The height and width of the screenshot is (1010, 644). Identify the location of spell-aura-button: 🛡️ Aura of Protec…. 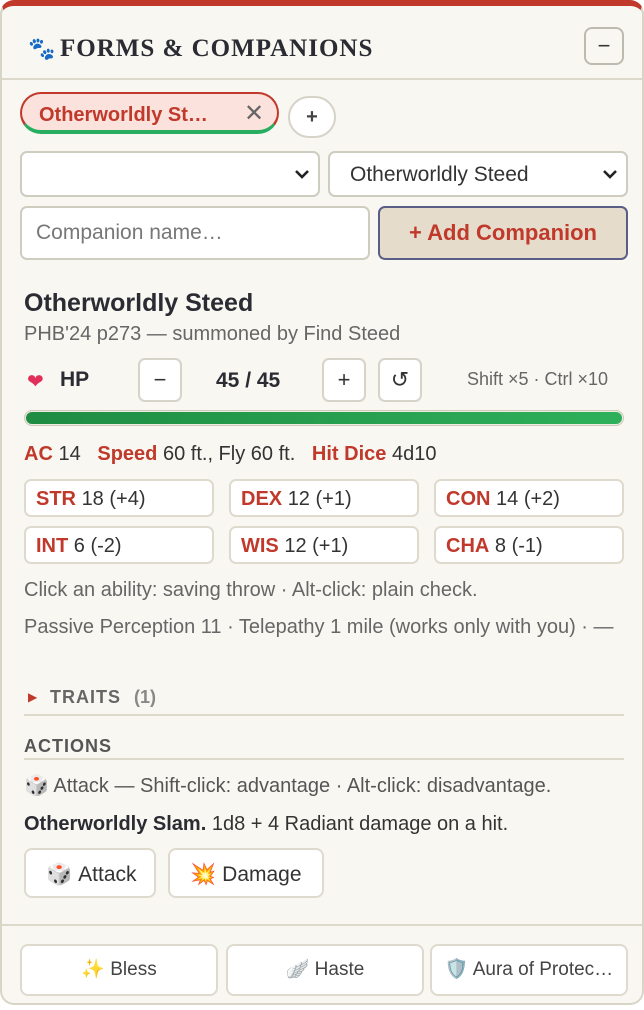
(529, 970).